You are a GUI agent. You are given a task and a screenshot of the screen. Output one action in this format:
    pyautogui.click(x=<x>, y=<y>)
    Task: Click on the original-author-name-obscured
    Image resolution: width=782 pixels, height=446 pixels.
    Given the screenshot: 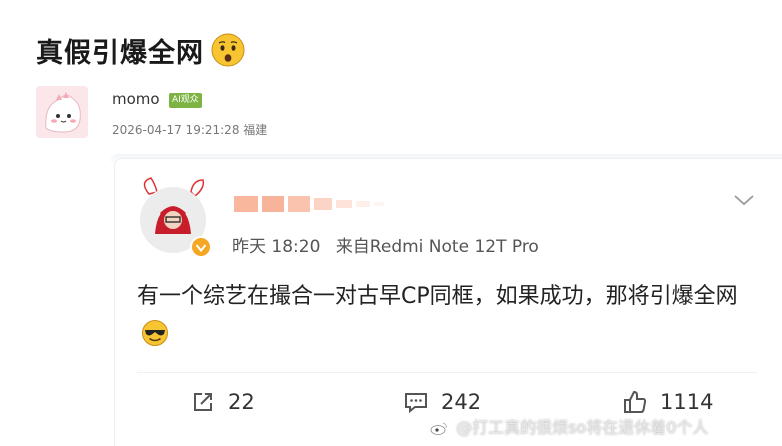 What is the action you would take?
    pyautogui.click(x=332, y=203)
    